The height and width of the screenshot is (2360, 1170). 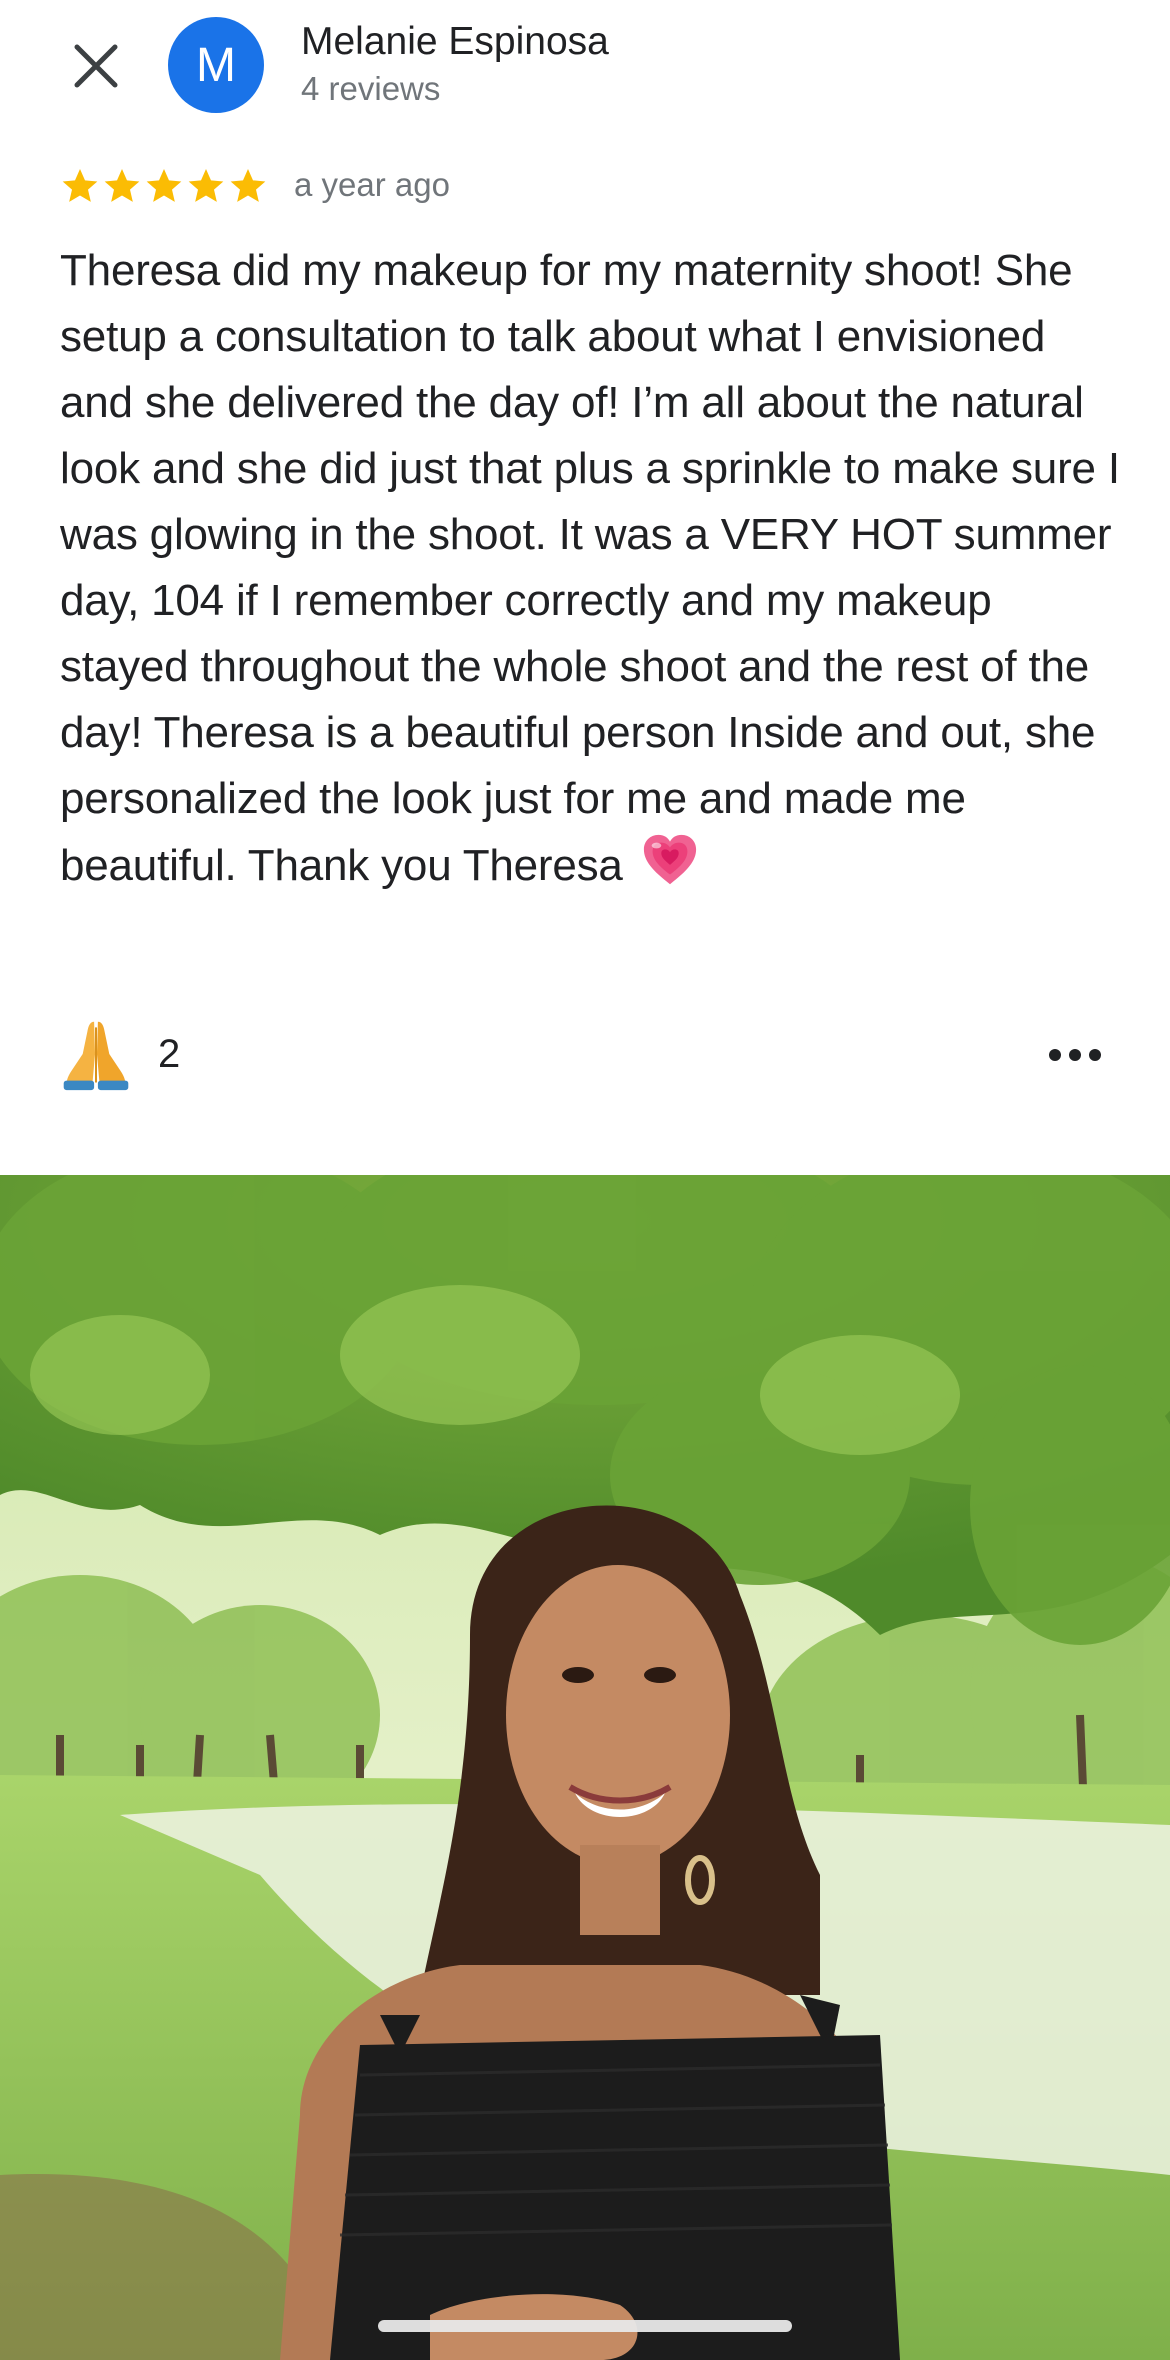 I want to click on home-indicator, so click(x=585, y=2326).